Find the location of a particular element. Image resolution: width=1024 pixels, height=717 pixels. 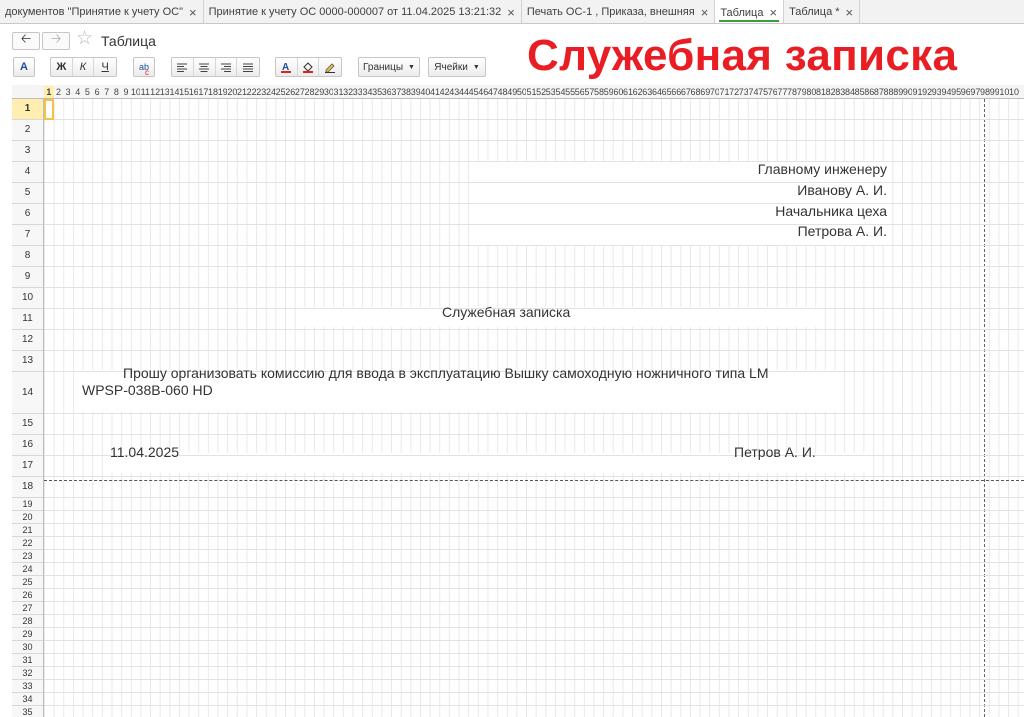

column-header: 30 is located at coordinates (329, 92).